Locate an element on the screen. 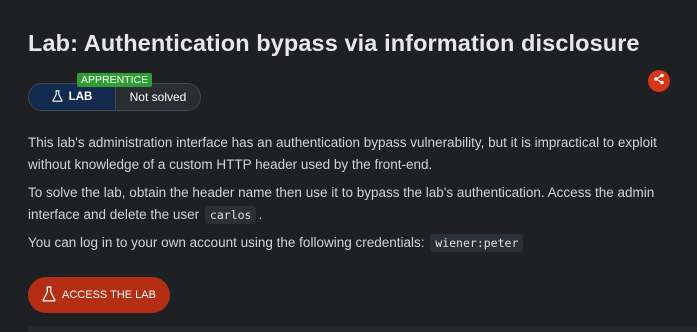 The height and width of the screenshot is (332, 697). level-badge: APPRENTICE is located at coordinates (115, 80).